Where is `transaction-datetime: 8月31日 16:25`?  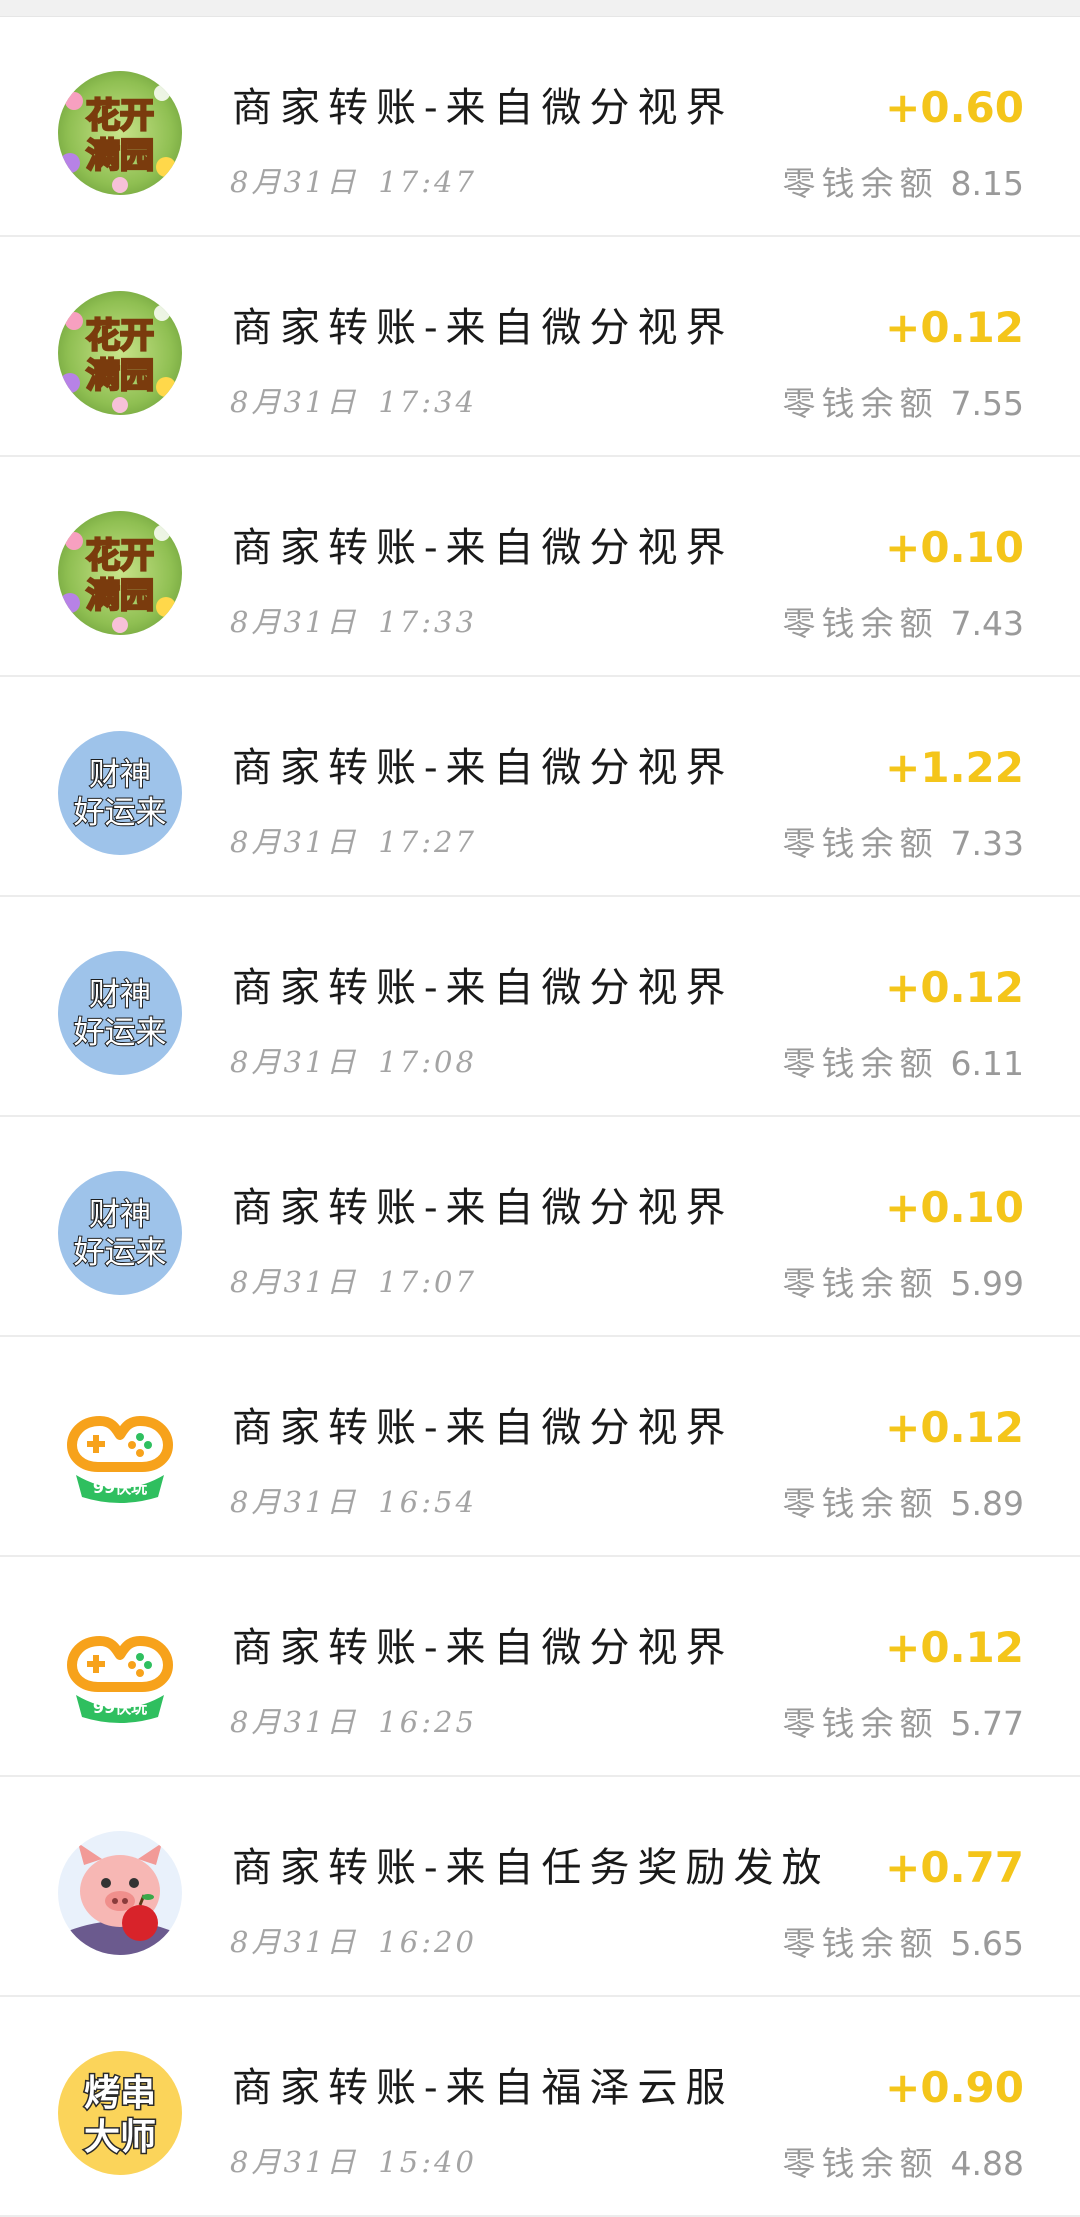
transaction-datetime: 8月31日 16:25 is located at coordinates (353, 1720).